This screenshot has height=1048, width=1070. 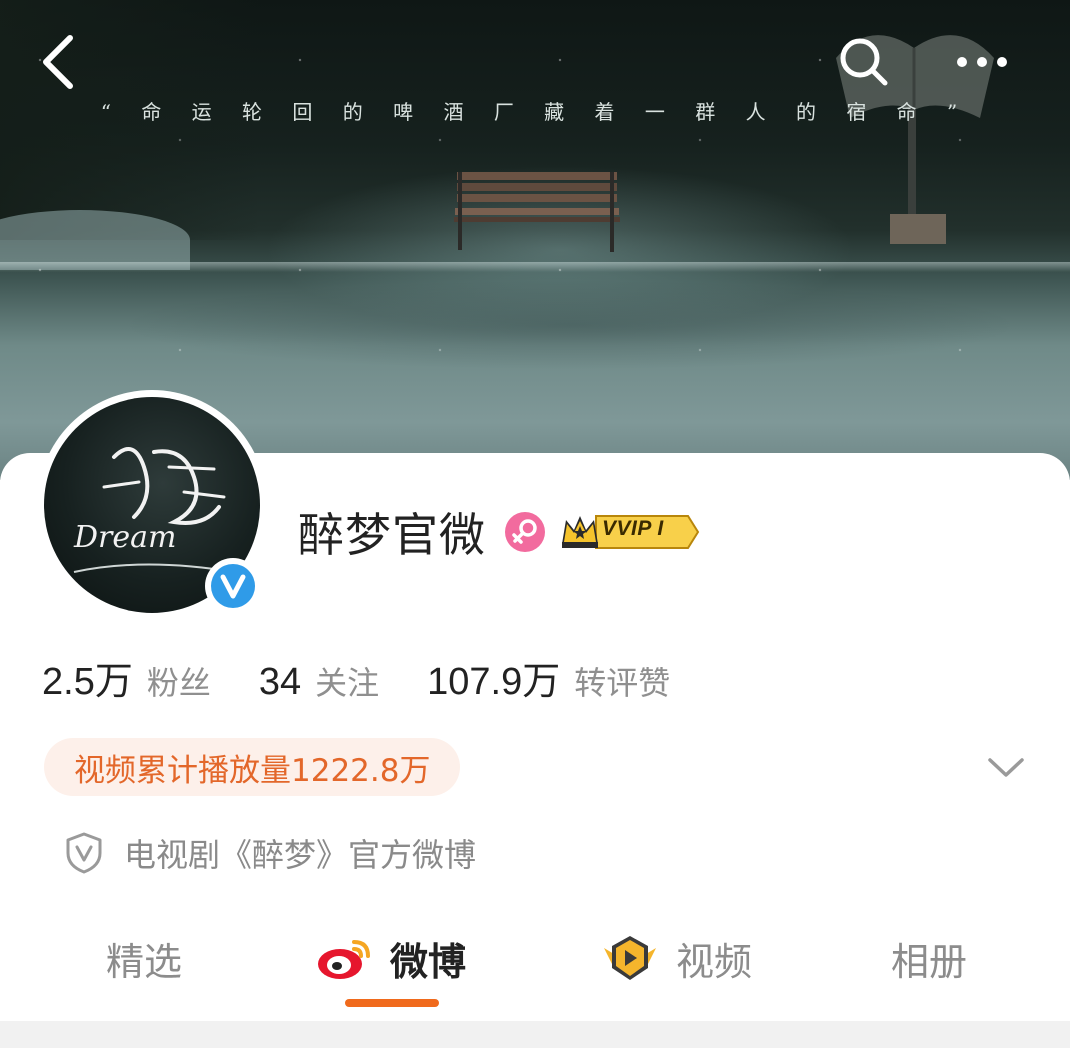 I want to click on expand-button, so click(x=1006, y=768).